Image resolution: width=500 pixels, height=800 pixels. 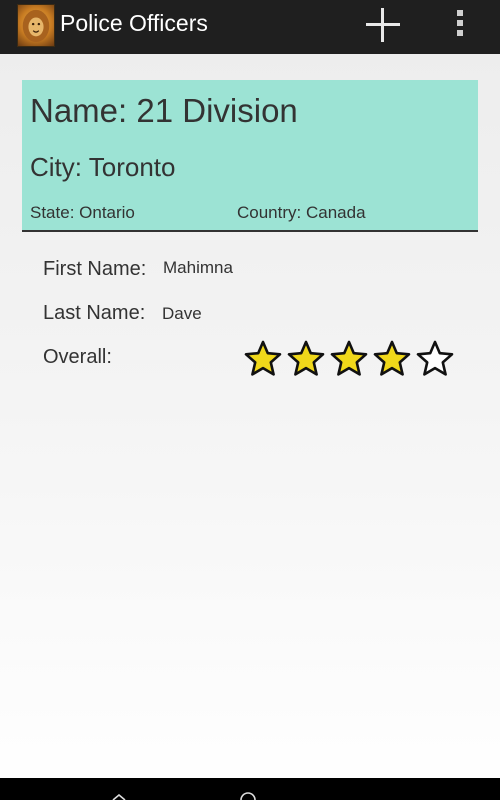 What do you see at coordinates (198, 267) in the screenshot?
I see `first-name-value: Mahimna` at bounding box center [198, 267].